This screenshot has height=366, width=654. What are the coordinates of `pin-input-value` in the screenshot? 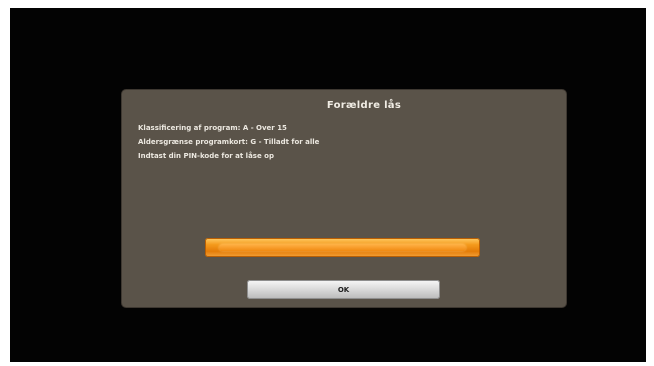 It's located at (342, 247).